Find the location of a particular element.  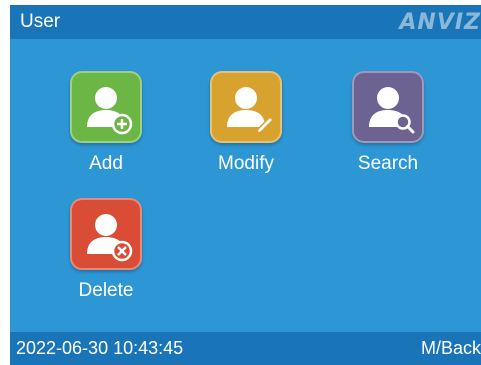

search-label: Search is located at coordinates (388, 163).